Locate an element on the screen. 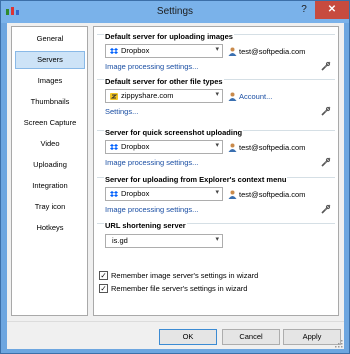 The height and width of the screenshot is (354, 350). url-shortening-value: is.gd is located at coordinates (120, 240).